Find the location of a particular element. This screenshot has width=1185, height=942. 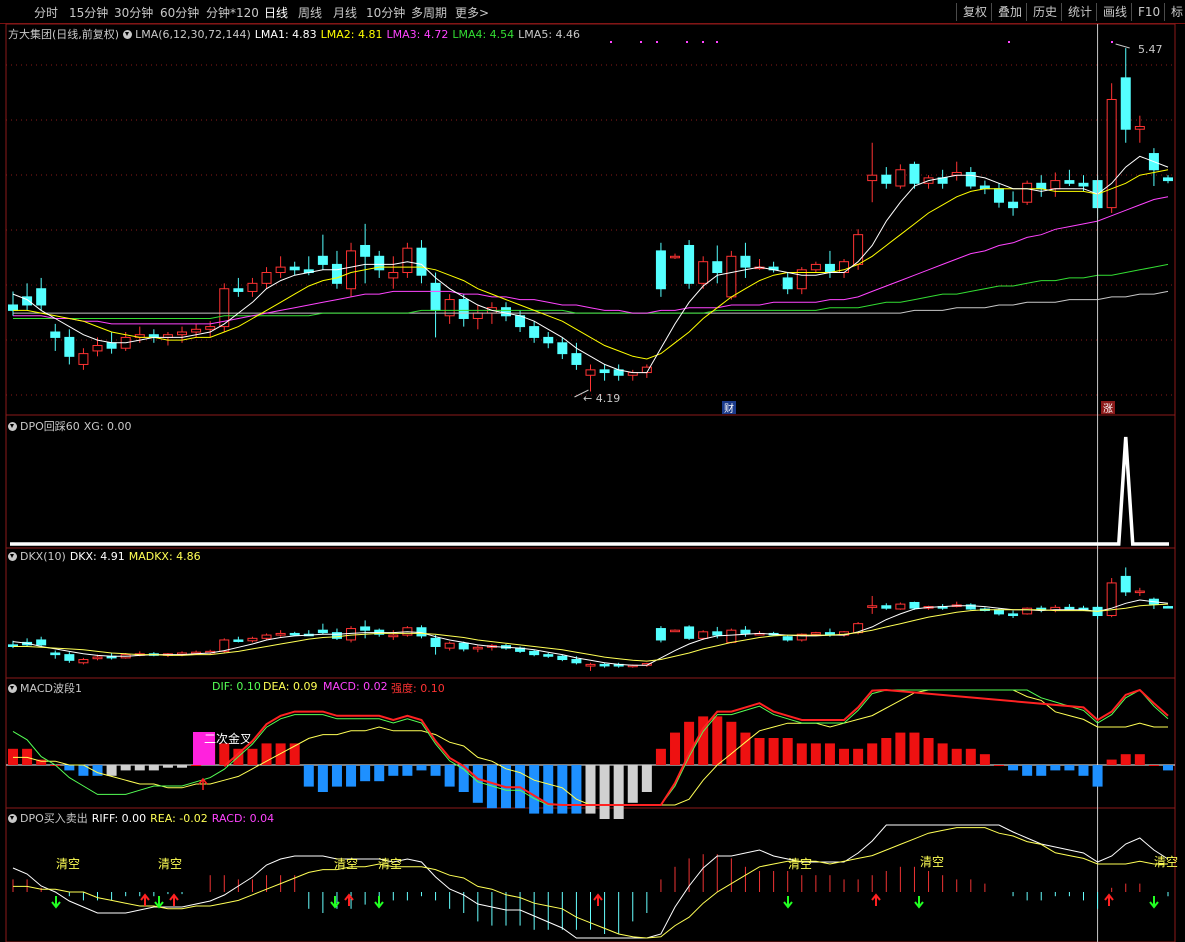

indicator-name: LMA(6,12,30,72,144) is located at coordinates (193, 34).